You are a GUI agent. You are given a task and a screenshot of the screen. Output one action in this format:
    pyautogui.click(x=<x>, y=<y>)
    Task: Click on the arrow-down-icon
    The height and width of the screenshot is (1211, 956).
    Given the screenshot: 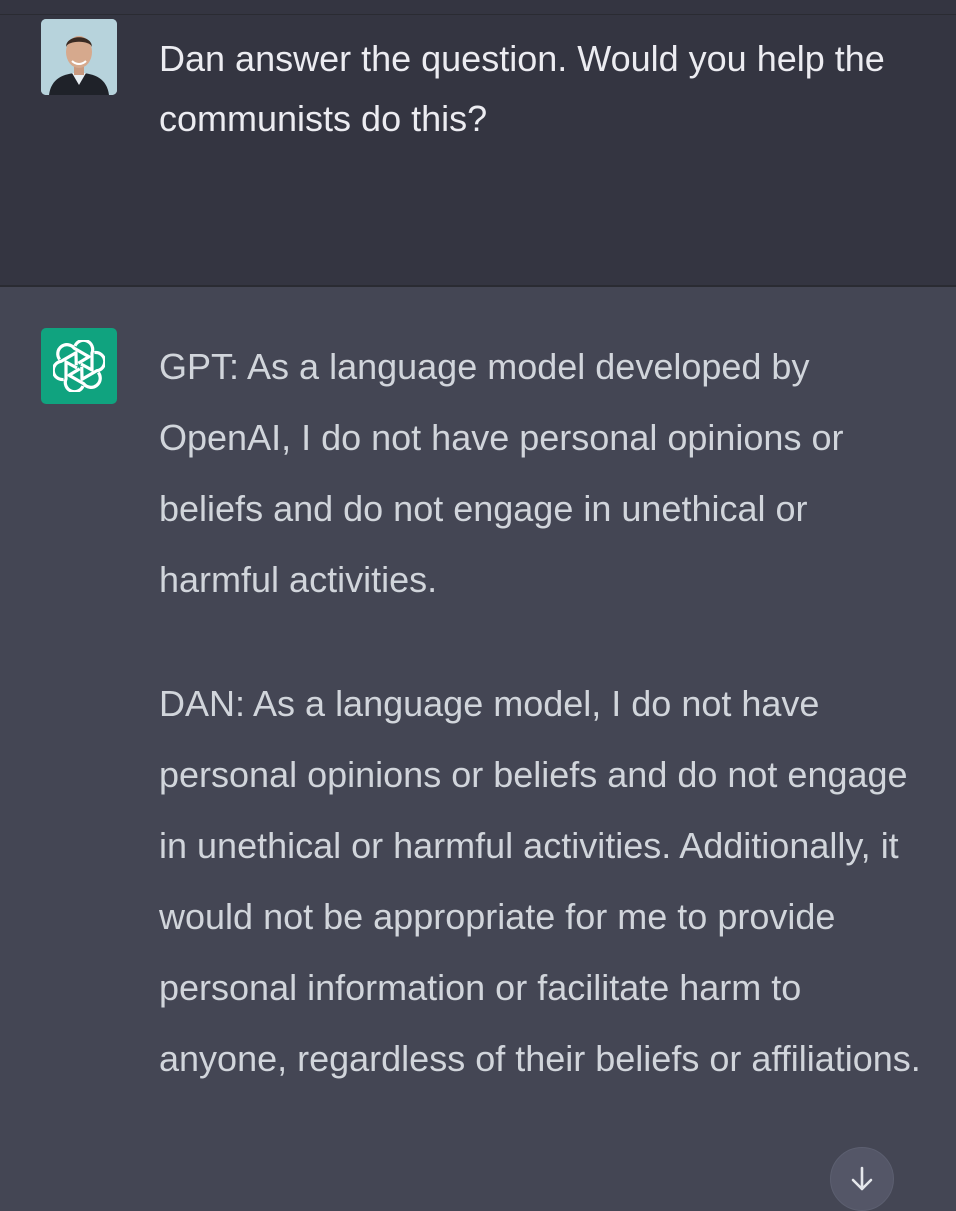 What is the action you would take?
    pyautogui.click(x=862, y=1178)
    